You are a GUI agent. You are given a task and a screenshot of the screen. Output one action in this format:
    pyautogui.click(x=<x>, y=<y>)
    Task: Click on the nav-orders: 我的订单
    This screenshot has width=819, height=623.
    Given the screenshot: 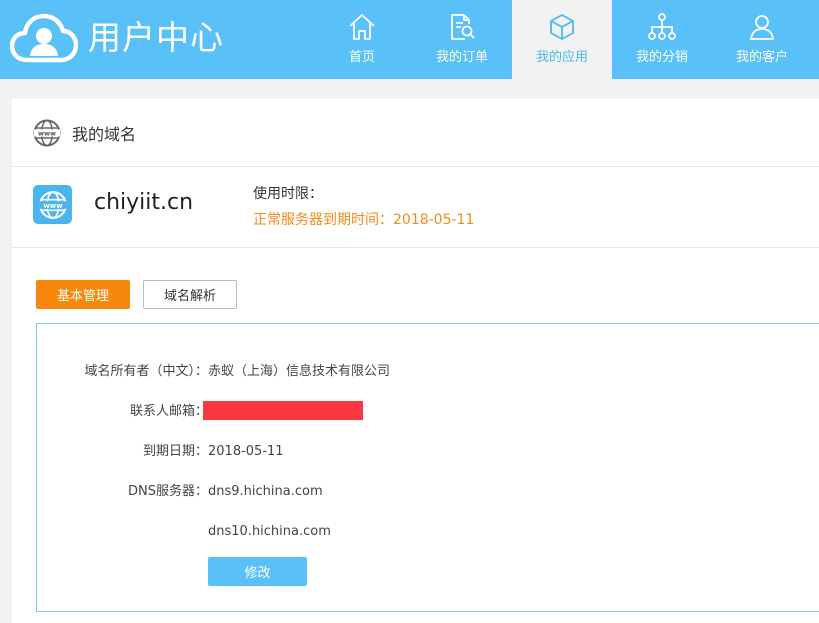 What is the action you would take?
    pyautogui.click(x=462, y=39)
    